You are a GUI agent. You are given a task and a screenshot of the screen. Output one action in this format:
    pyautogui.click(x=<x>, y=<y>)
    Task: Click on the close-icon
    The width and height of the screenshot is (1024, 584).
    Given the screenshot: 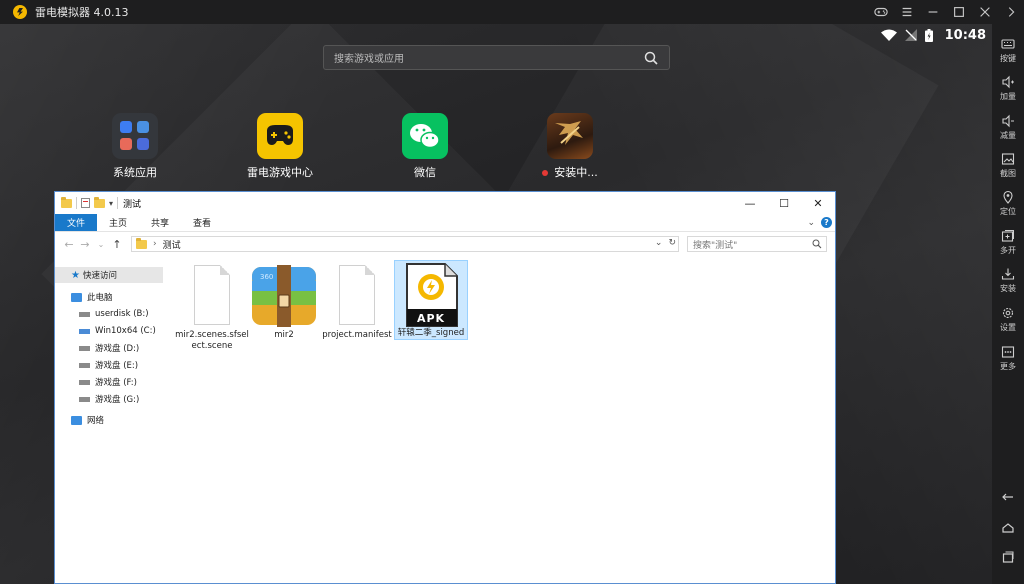 What is the action you would take?
    pyautogui.click(x=985, y=12)
    